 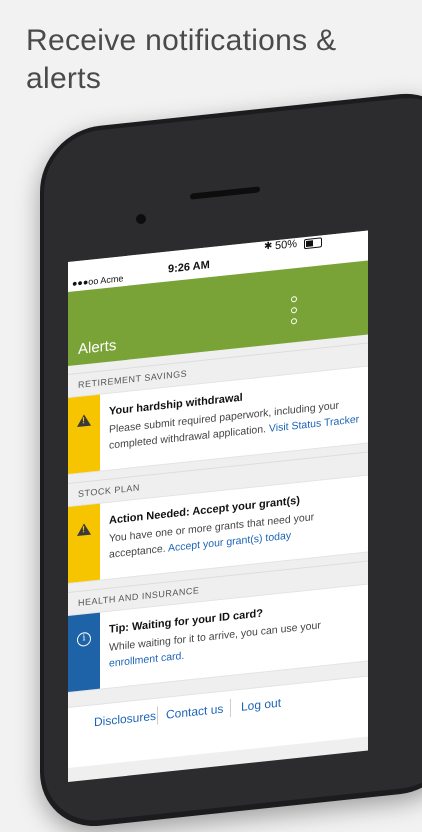 What do you see at coordinates (125, 719) in the screenshot?
I see `disclosures-link: Disclosures` at bounding box center [125, 719].